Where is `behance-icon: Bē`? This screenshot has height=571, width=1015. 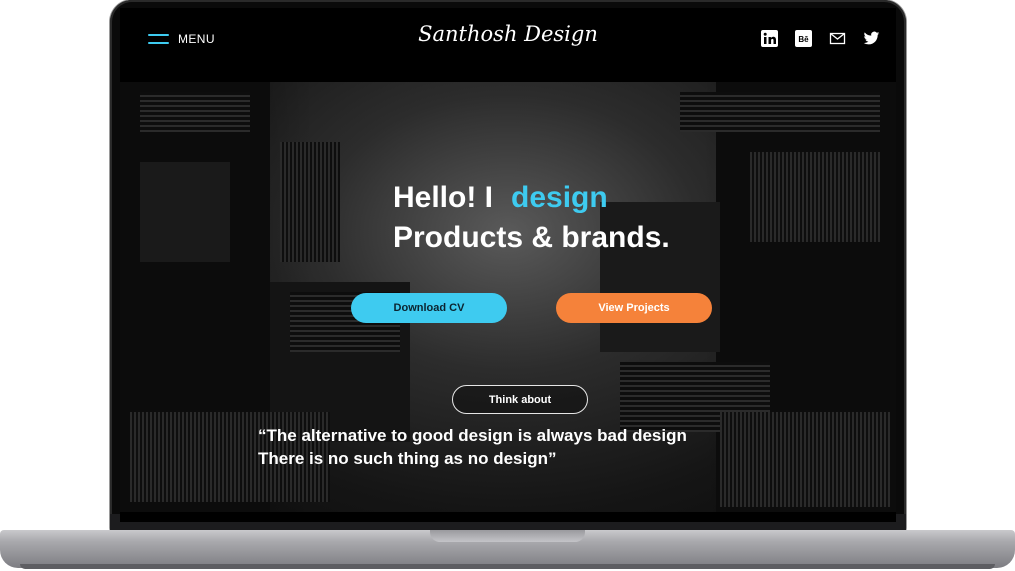
behance-icon: Bē is located at coordinates (803, 38).